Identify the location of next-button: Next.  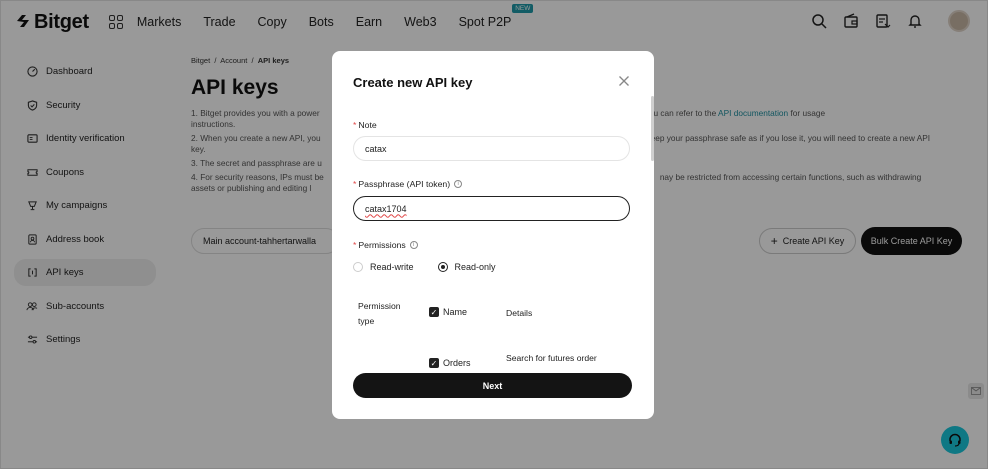
(492, 385).